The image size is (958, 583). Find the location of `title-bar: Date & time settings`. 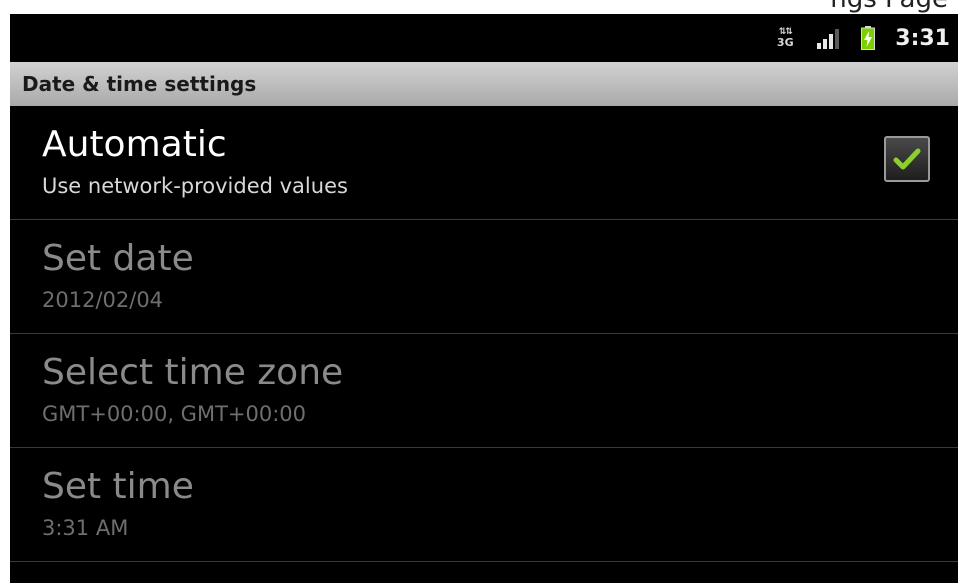

title-bar: Date & time settings is located at coordinates (484, 84).